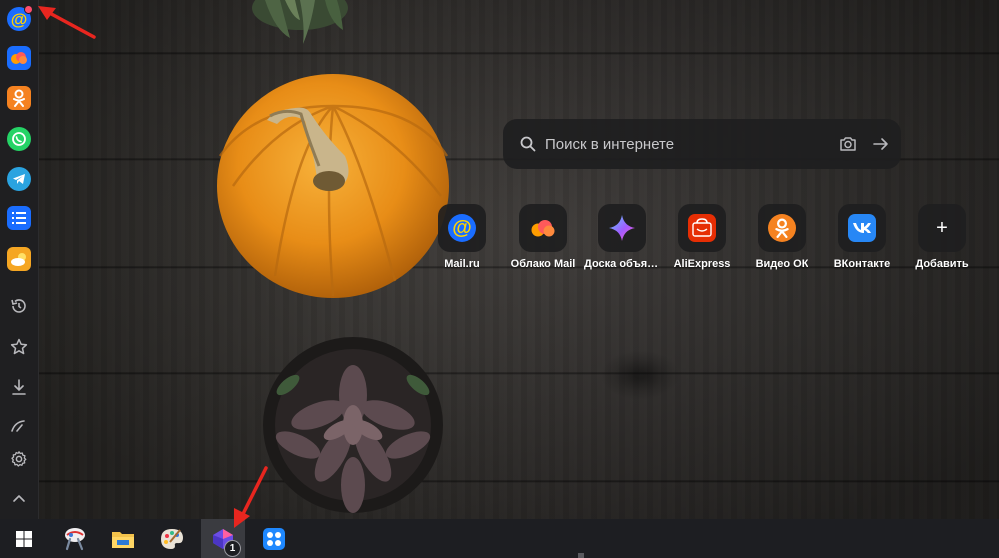 The image size is (999, 558). What do you see at coordinates (462, 264) in the screenshot?
I see `tile-label: Mail.ru` at bounding box center [462, 264].